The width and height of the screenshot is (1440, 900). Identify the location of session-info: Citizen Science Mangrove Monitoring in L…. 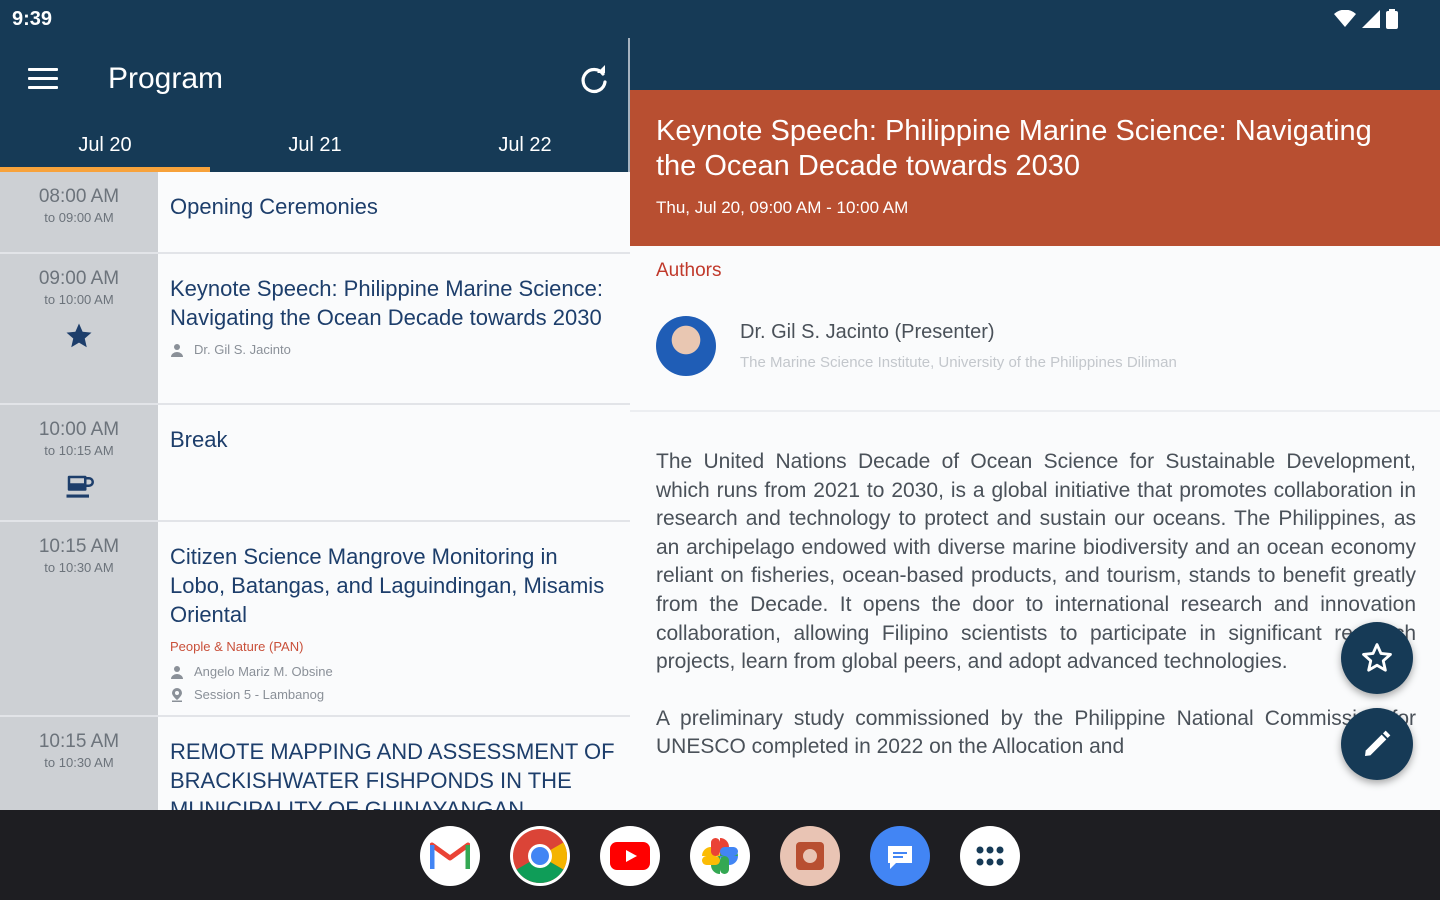
(394, 618).